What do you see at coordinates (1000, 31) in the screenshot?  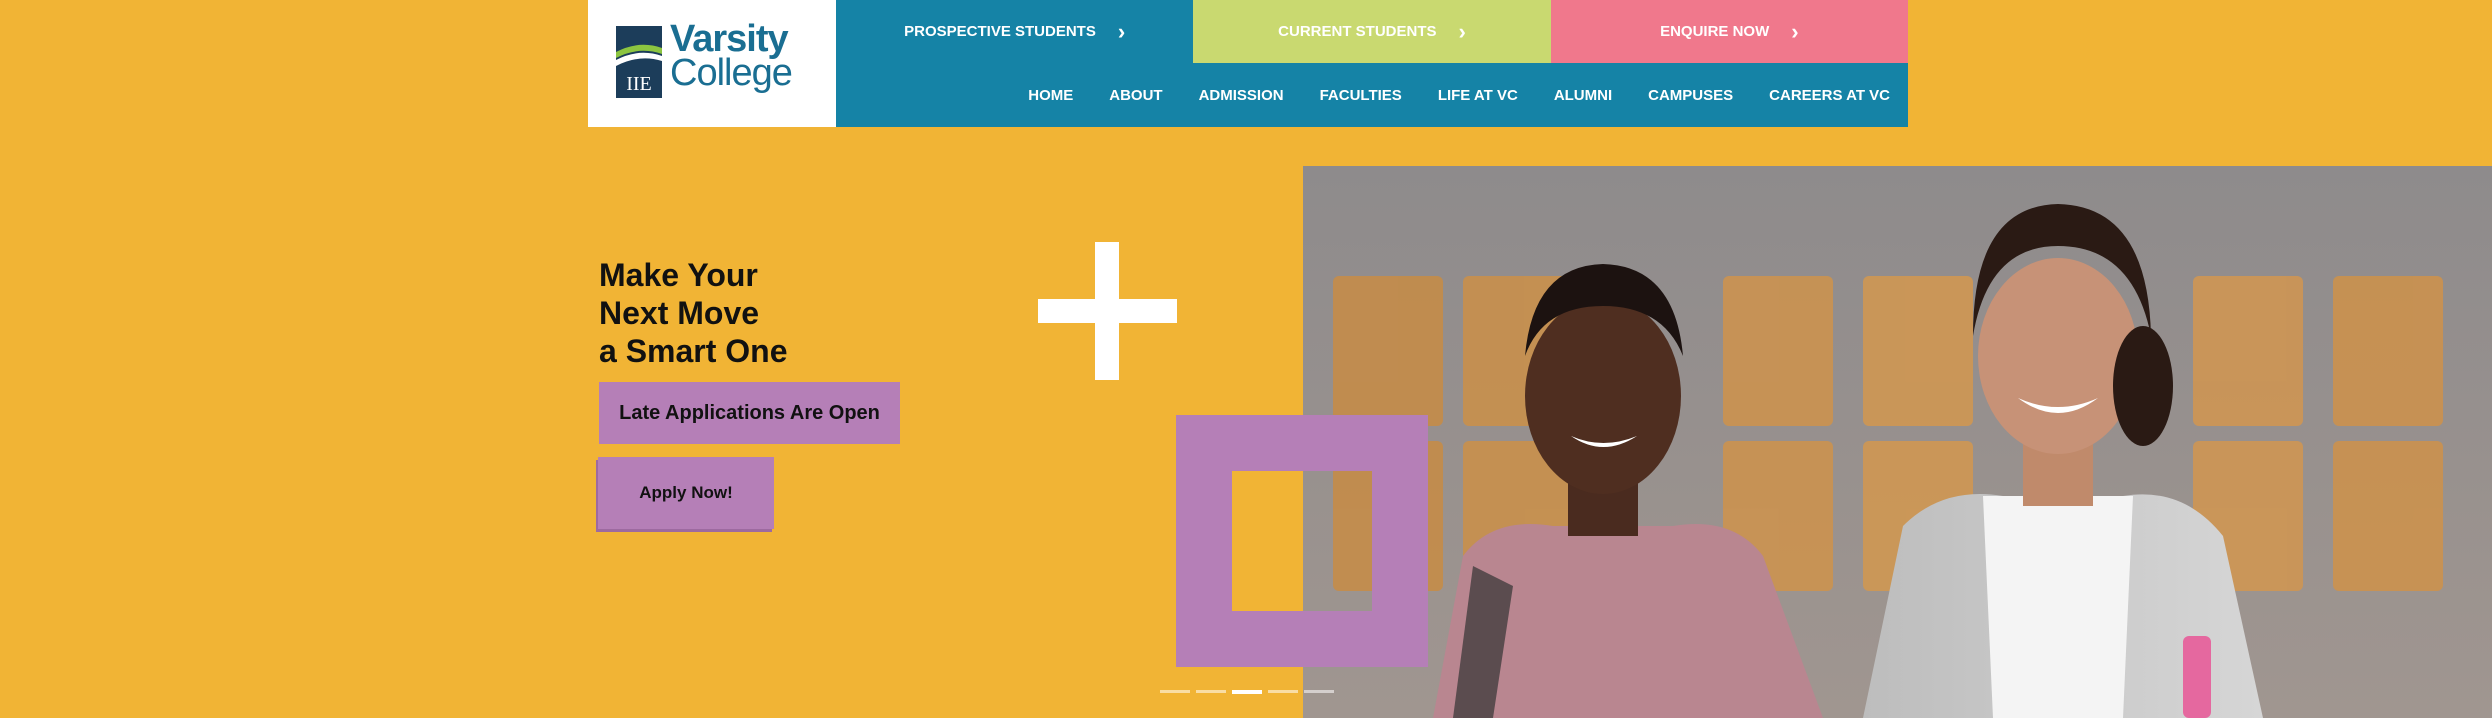 I see `prospective-students-label: PROSPECTIVE STUDENTS` at bounding box center [1000, 31].